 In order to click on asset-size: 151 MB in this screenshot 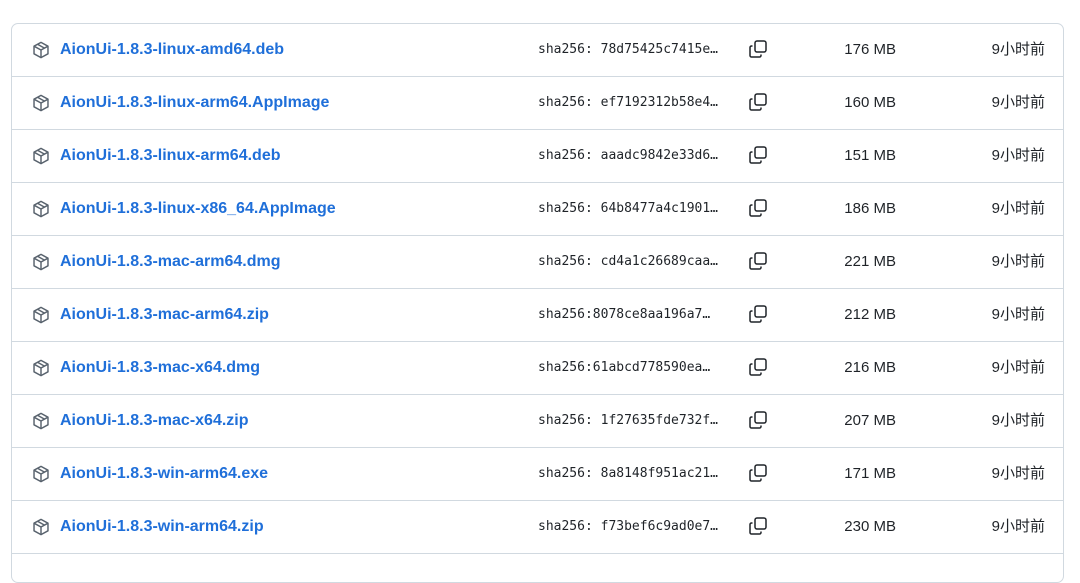, I will do `click(870, 155)`.